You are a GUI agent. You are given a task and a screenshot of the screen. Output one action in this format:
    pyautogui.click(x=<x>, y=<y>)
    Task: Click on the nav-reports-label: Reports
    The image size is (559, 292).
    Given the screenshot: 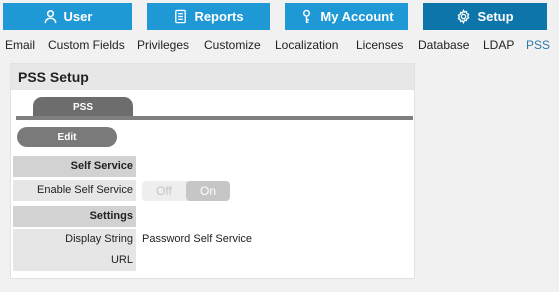 What is the action you would take?
    pyautogui.click(x=219, y=16)
    